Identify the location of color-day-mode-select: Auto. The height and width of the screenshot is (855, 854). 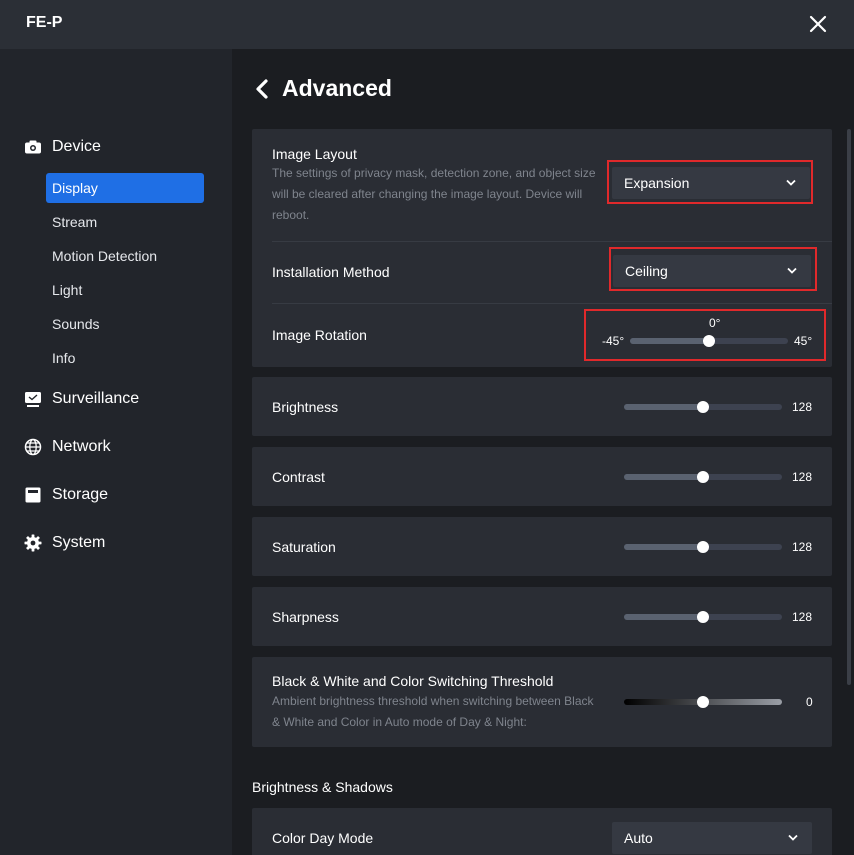
(712, 838).